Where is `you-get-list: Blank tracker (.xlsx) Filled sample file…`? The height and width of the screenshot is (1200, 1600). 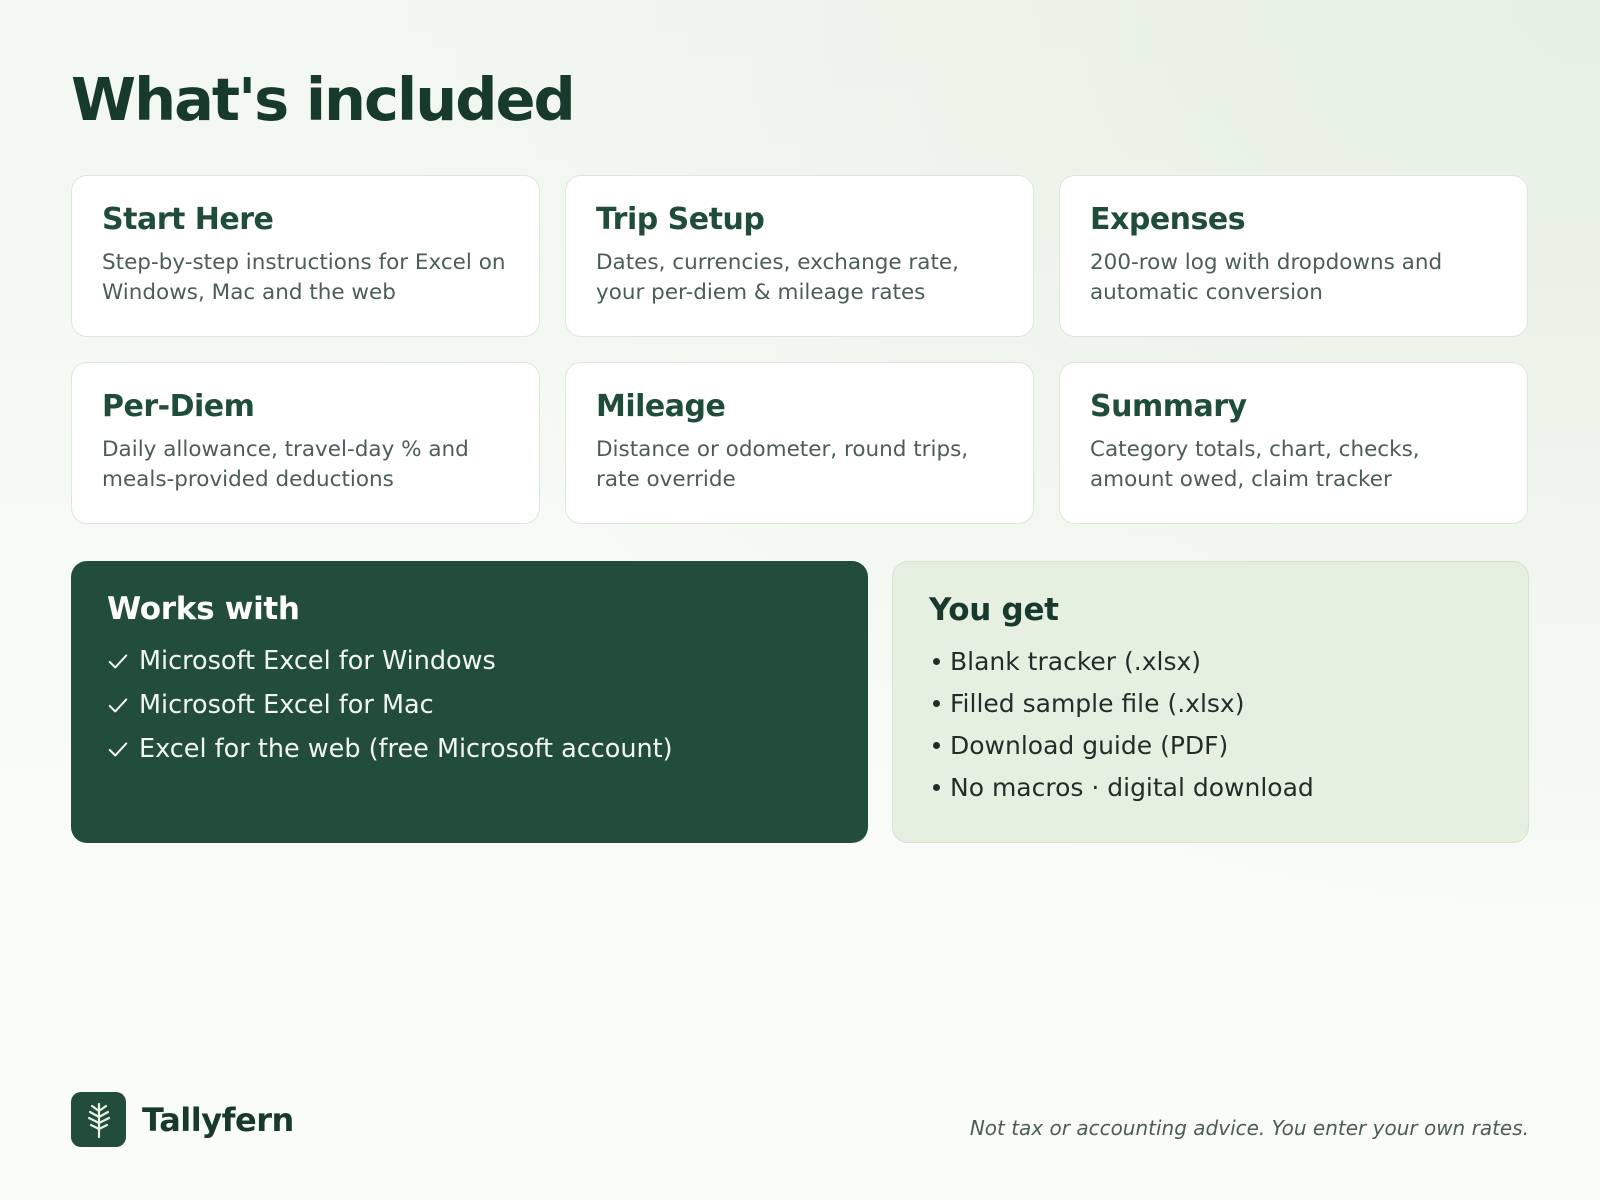 you-get-list: Blank tracker (.xlsx) Filled sample file… is located at coordinates (1210, 724).